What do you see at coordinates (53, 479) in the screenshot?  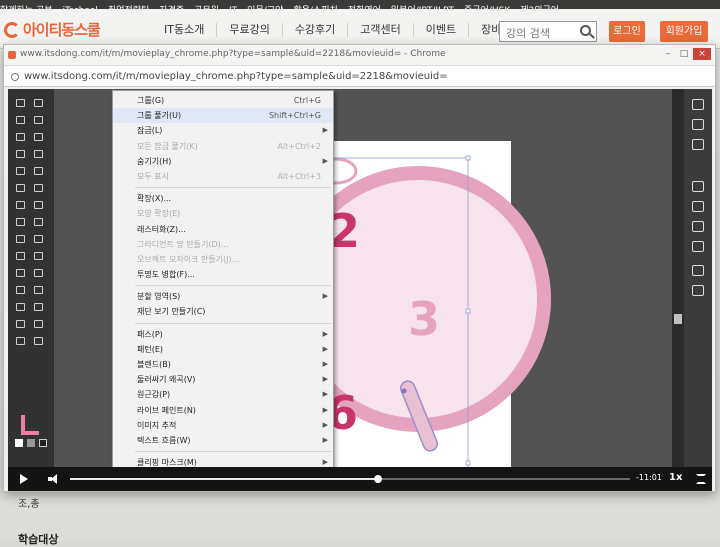 I see `volume-icon` at bounding box center [53, 479].